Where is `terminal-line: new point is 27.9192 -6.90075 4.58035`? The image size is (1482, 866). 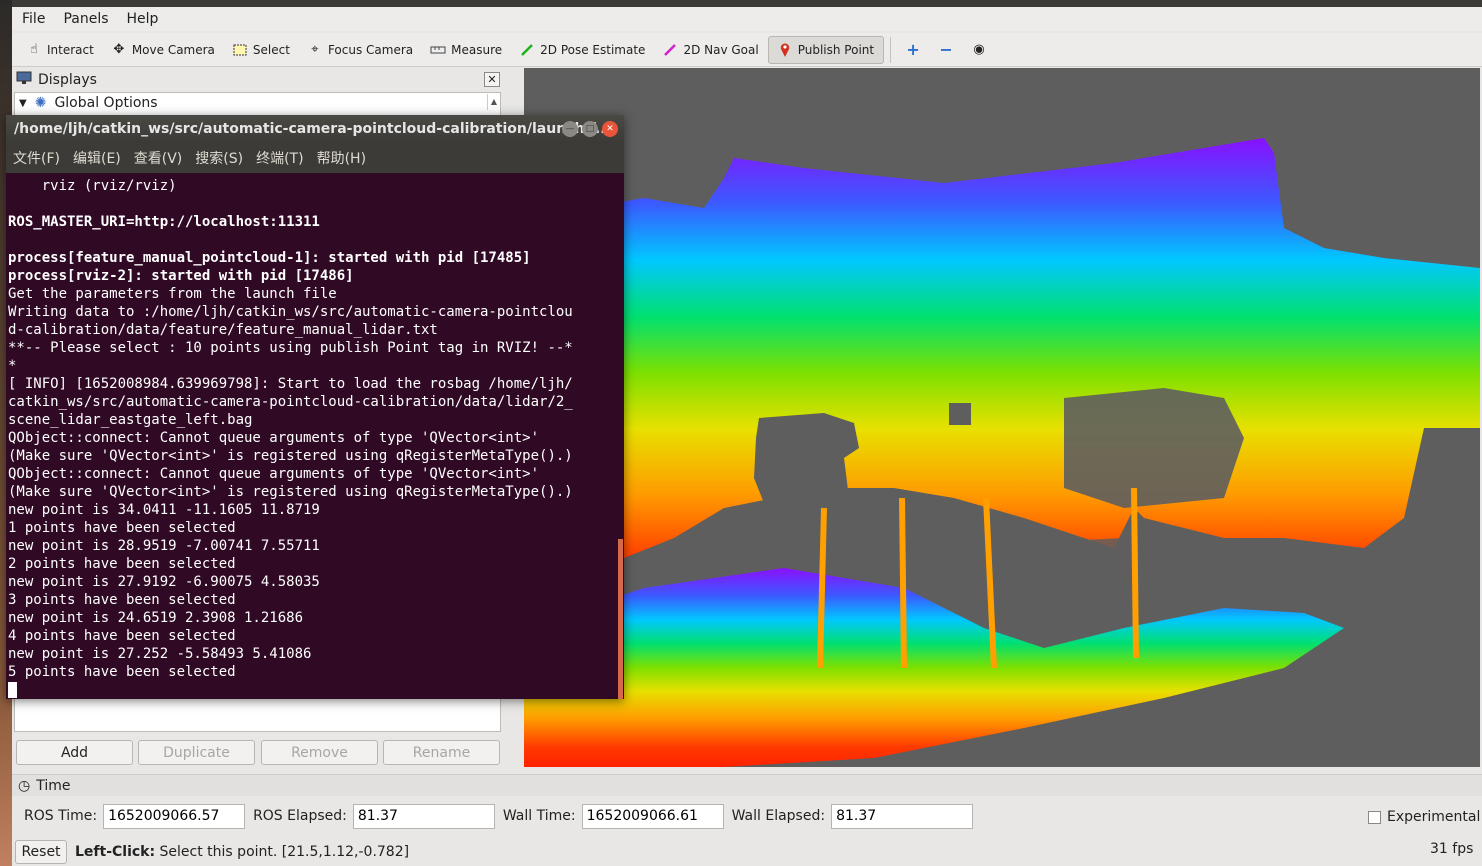
terminal-line: new point is 27.9192 -6.90075 4.58035 is located at coordinates (164, 582).